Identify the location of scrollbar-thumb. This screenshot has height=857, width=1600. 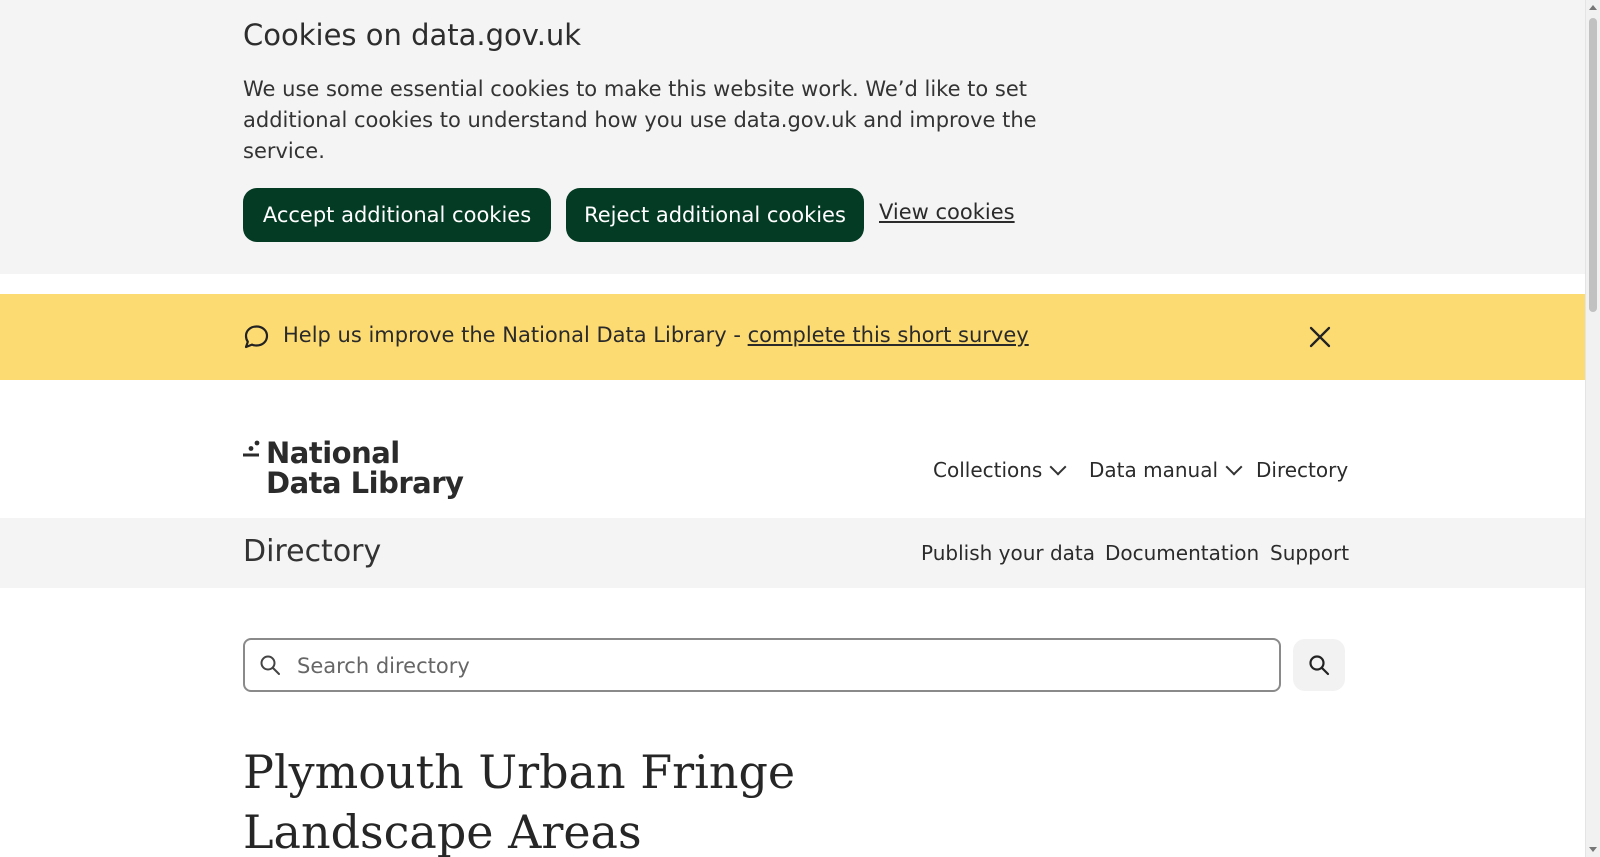
(1593, 165).